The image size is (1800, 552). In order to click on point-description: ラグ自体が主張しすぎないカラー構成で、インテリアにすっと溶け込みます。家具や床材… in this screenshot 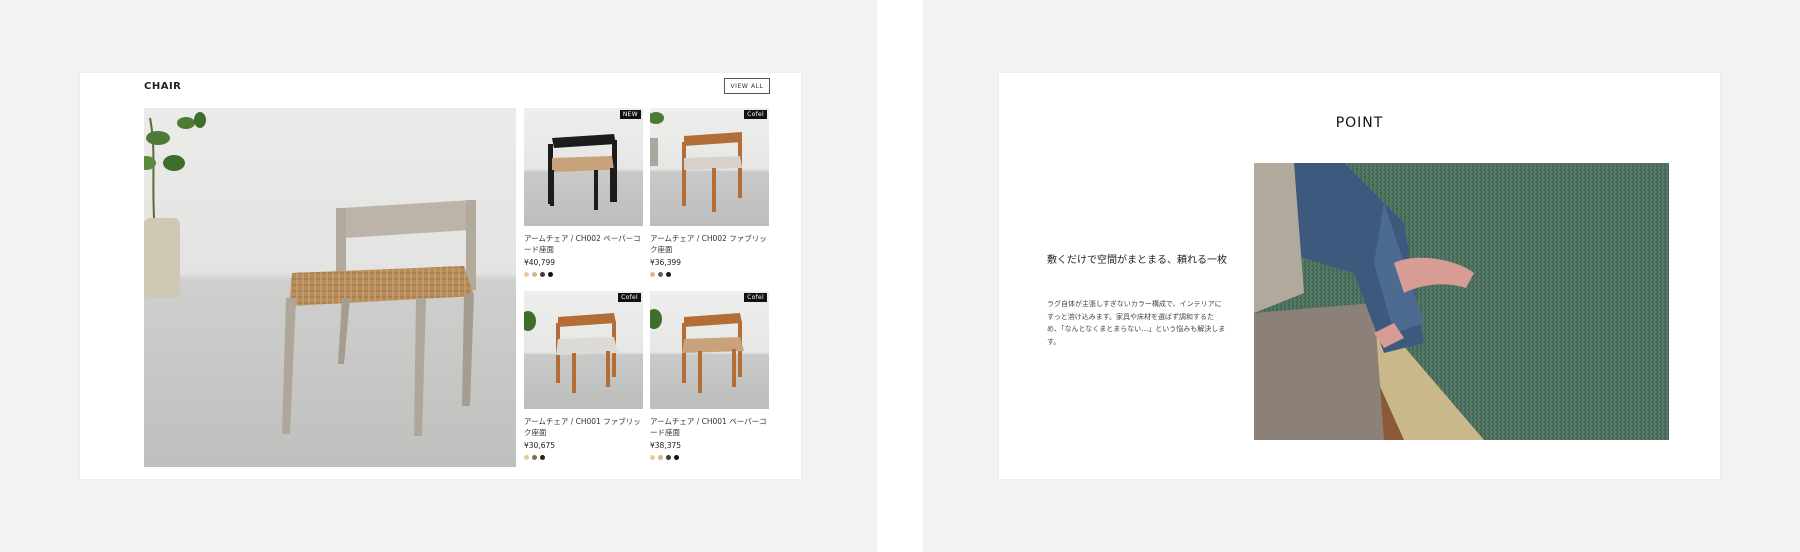, I will do `click(1136, 323)`.